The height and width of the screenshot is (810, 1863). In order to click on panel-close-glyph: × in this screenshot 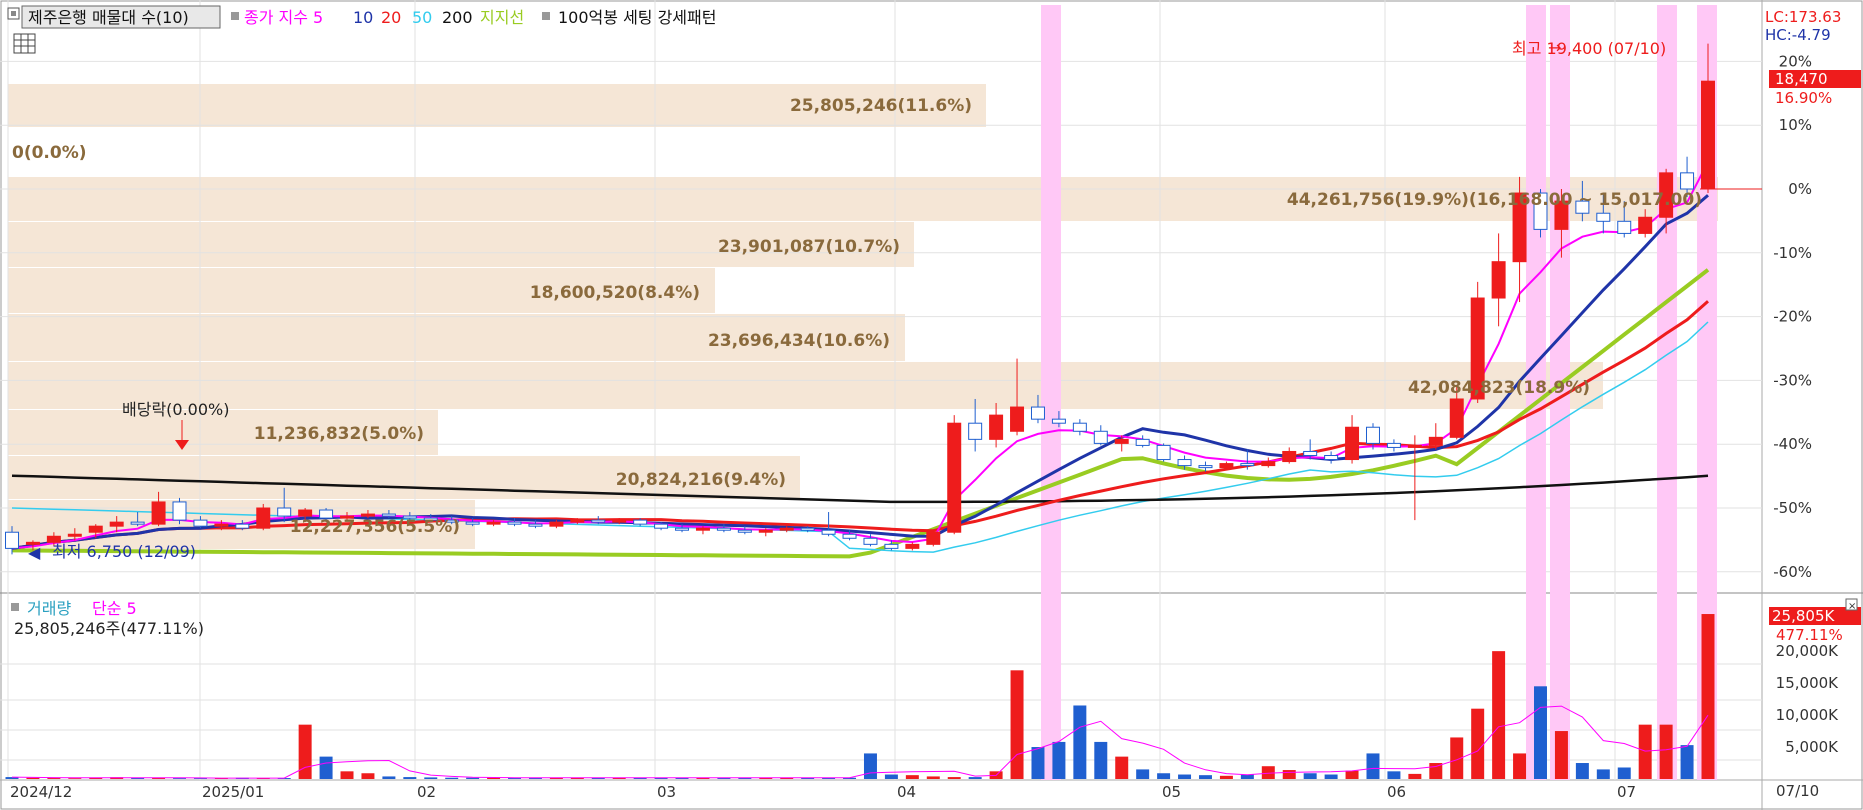, I will do `click(1852, 606)`.